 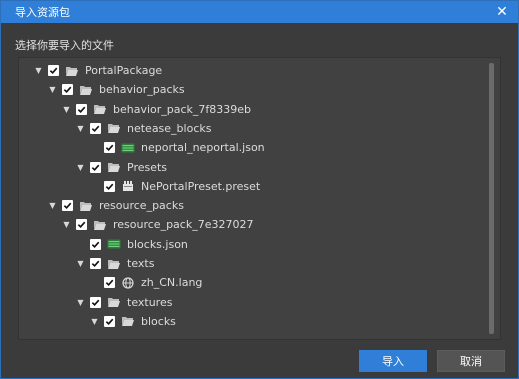 I want to click on tree-item-label: textures, so click(x=150, y=302).